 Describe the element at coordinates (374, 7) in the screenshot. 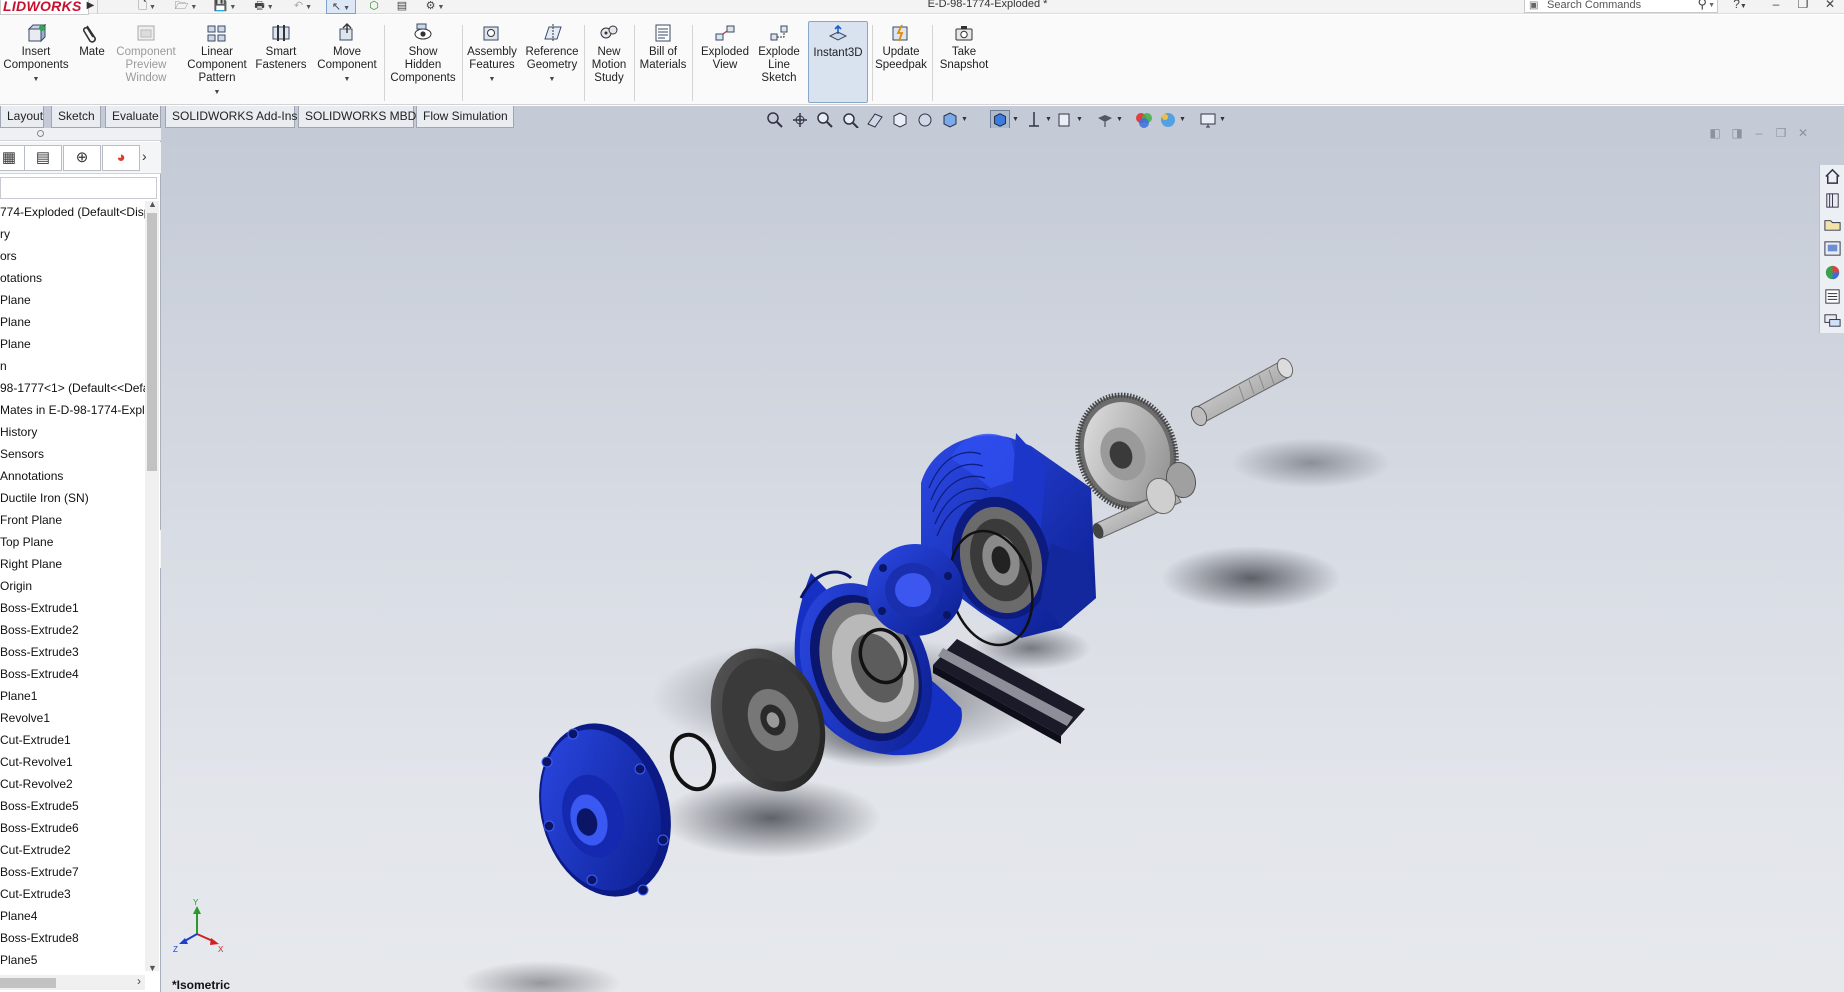

I see `rebuild-icon: ⬡` at that location.